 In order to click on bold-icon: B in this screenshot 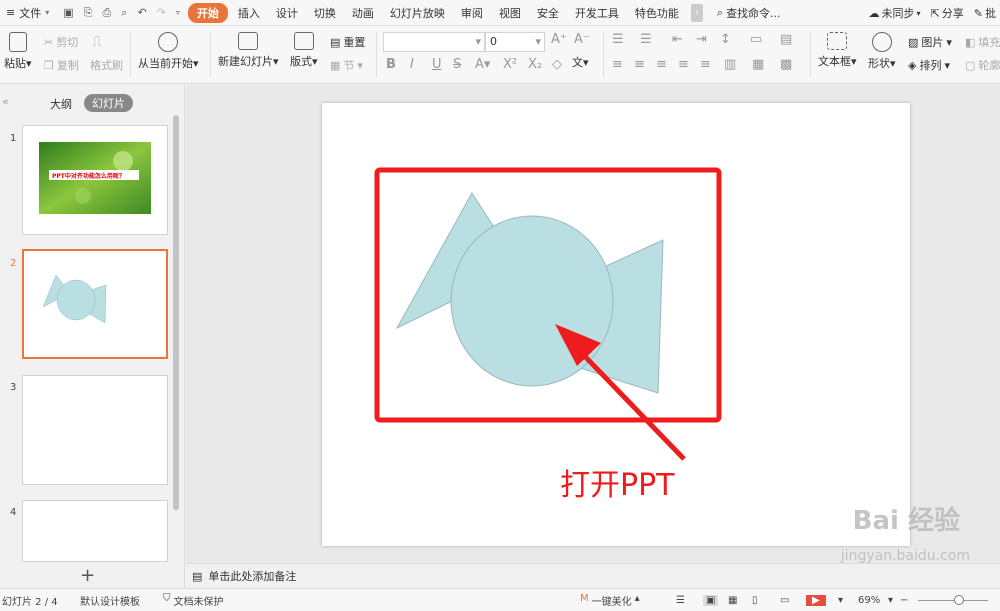, I will do `click(391, 64)`.